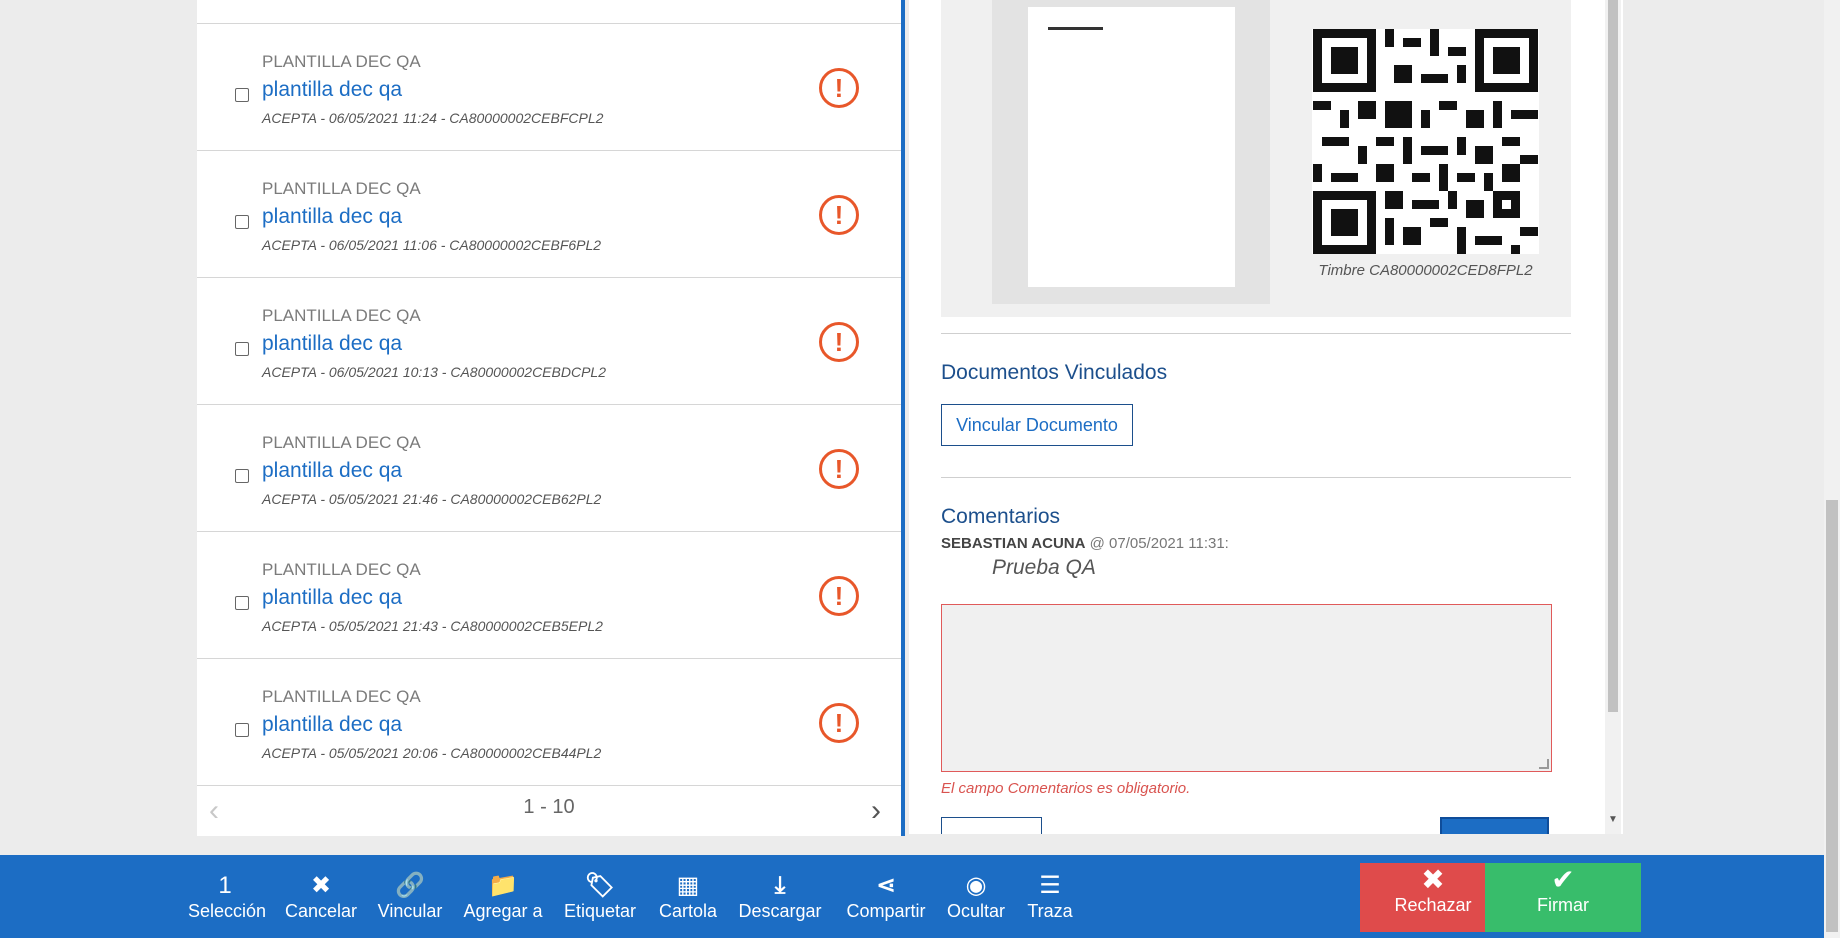  I want to click on reject-label: Rechazar, so click(1433, 905).